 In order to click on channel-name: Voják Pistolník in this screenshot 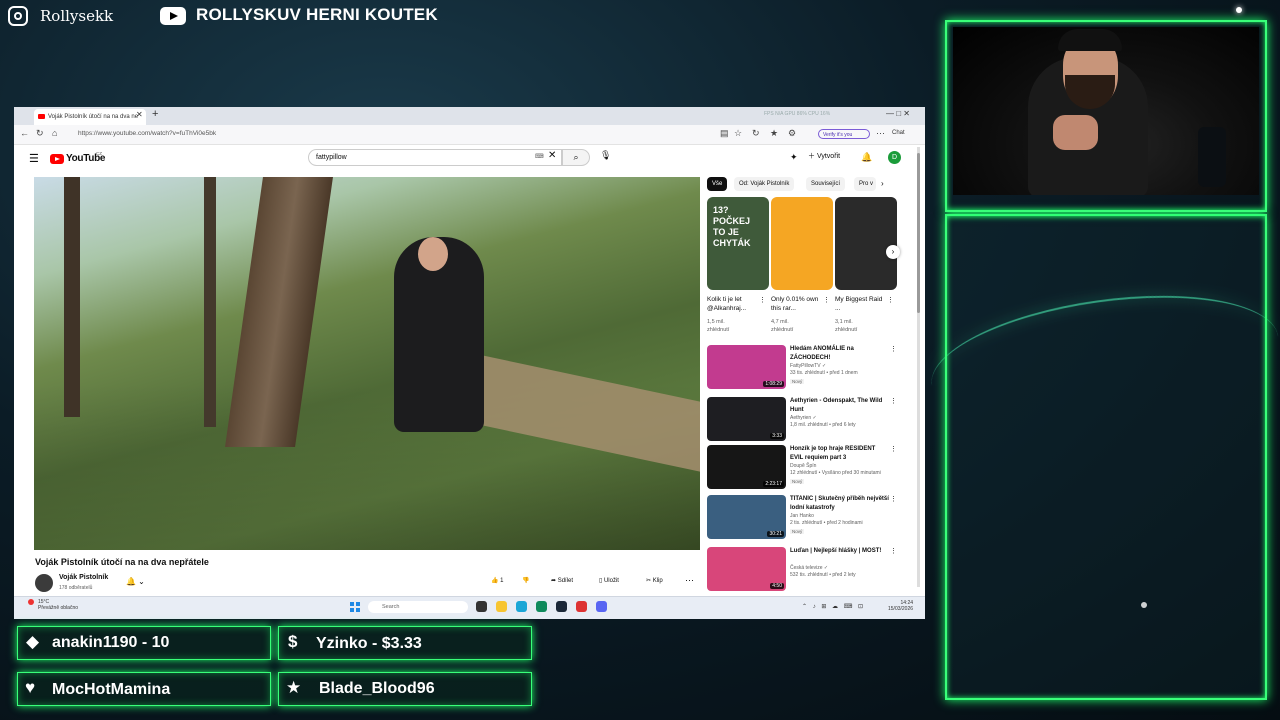, I will do `click(83, 577)`.